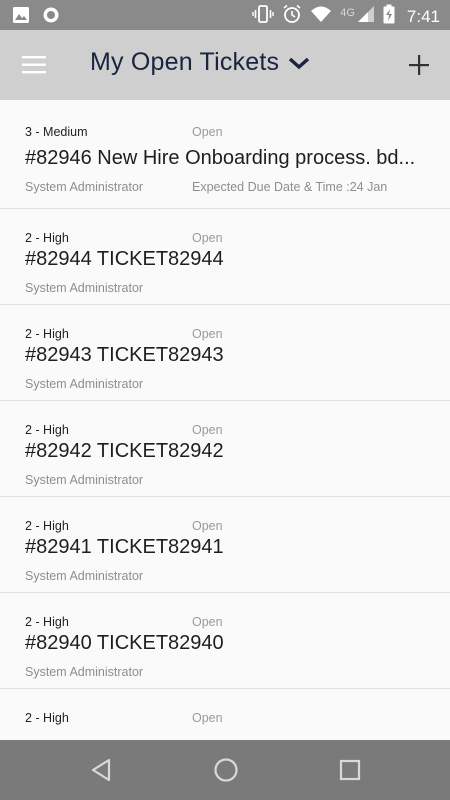  I want to click on ticket-title: #82942 TICKET82942, so click(124, 451).